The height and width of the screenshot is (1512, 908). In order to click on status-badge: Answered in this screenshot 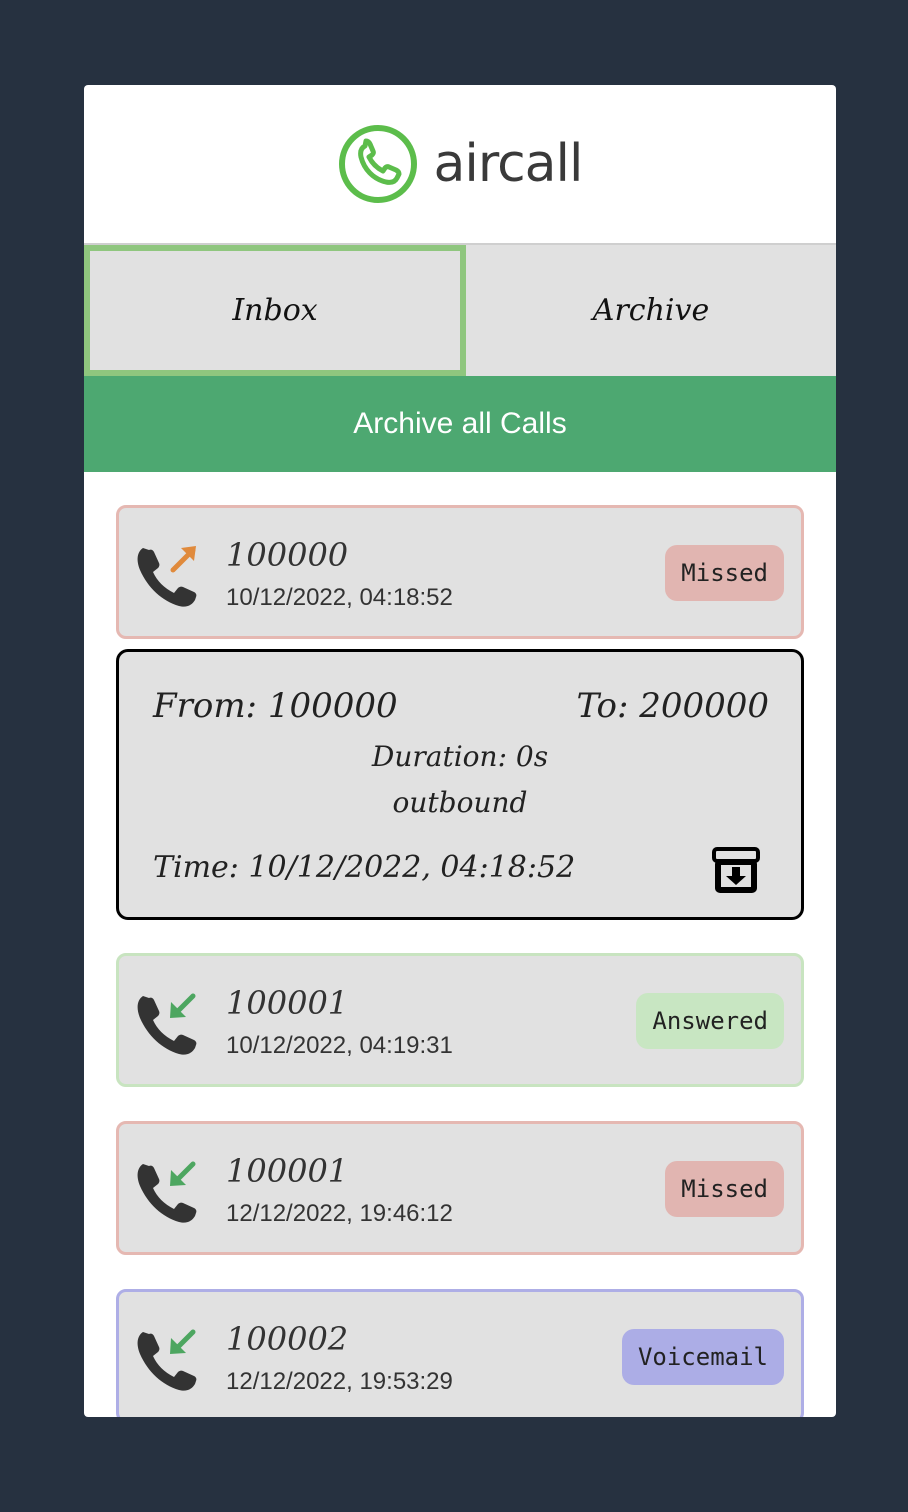, I will do `click(710, 1021)`.